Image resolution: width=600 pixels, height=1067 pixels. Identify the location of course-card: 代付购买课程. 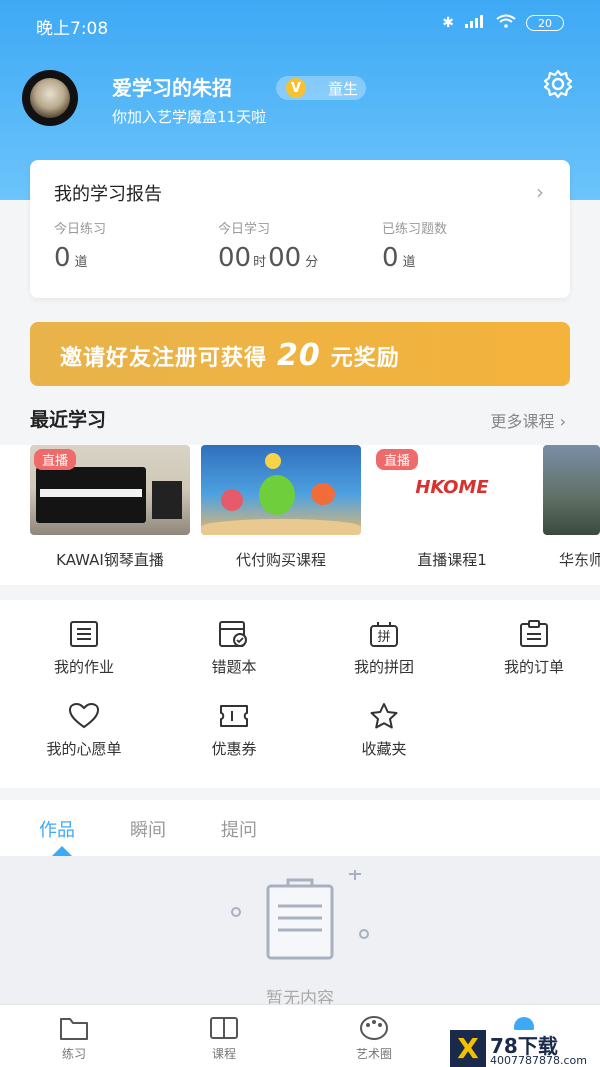
(281, 507).